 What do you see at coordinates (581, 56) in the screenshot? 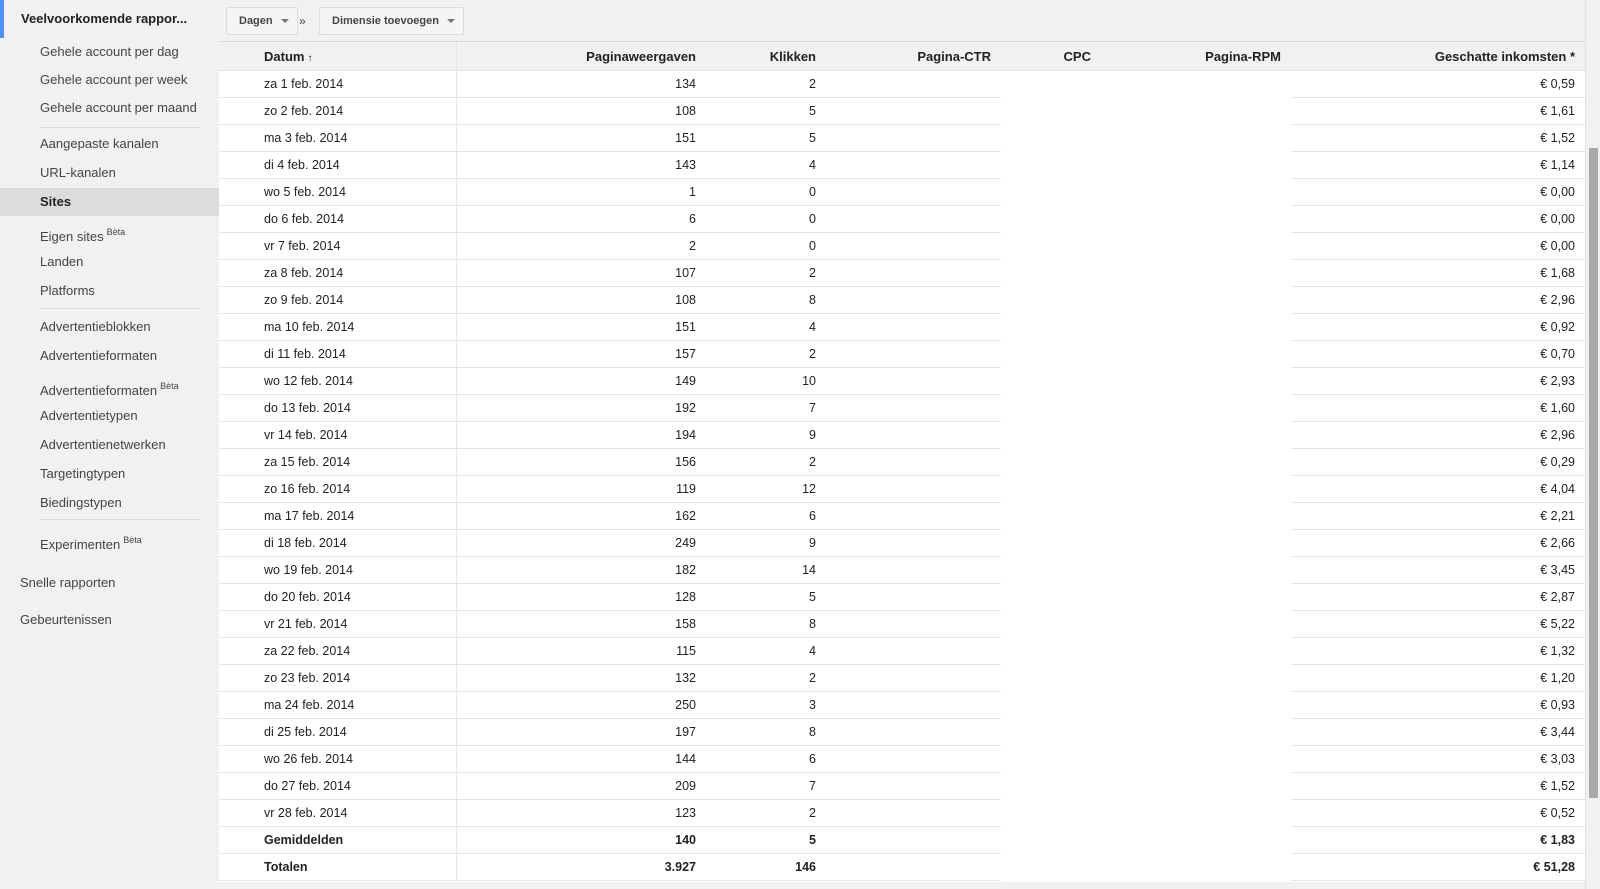
I see `column-header-pageviews: Paginaweergaven` at bounding box center [581, 56].